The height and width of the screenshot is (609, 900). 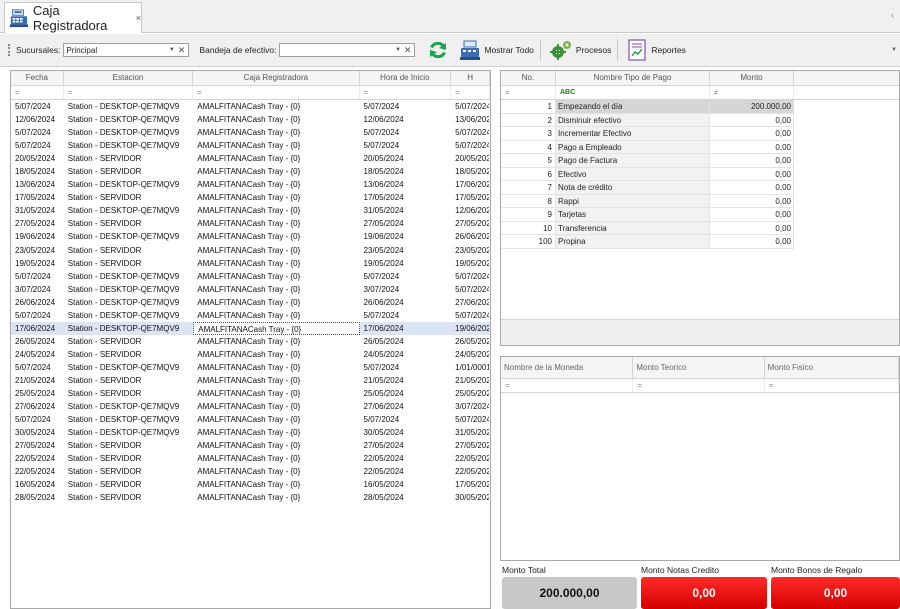 What do you see at coordinates (633, 215) in the screenshot?
I see `table-cell: Tarjetas` at bounding box center [633, 215].